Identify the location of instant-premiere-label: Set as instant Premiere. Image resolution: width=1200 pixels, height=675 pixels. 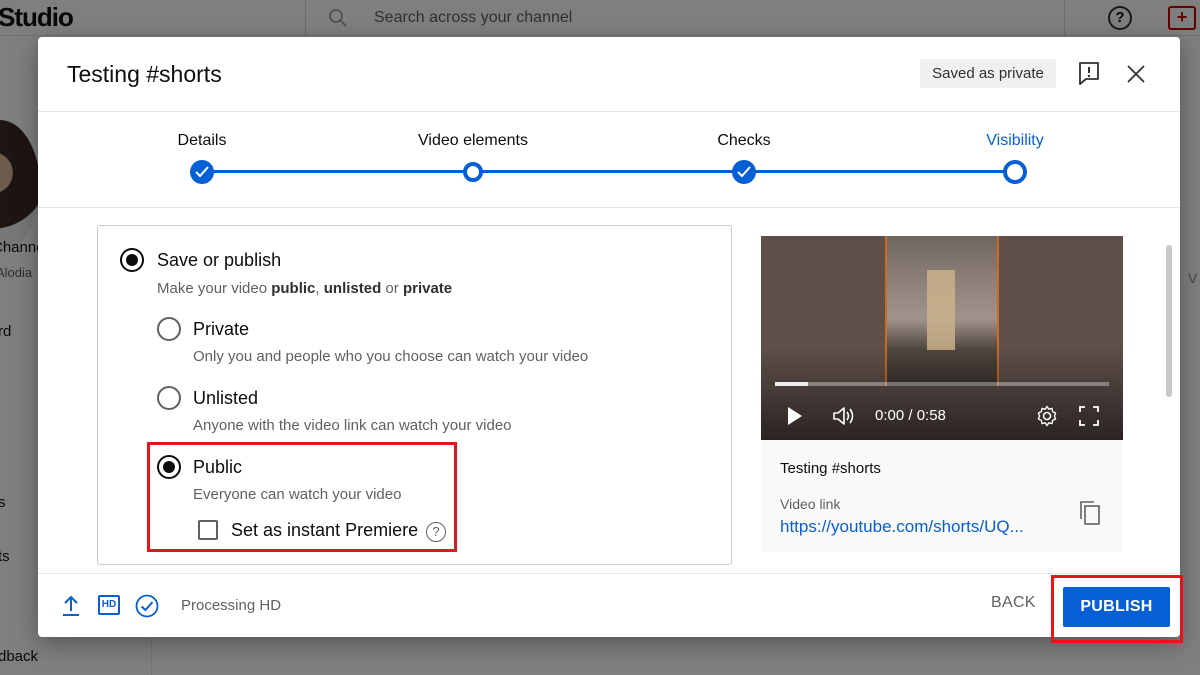
(324, 530).